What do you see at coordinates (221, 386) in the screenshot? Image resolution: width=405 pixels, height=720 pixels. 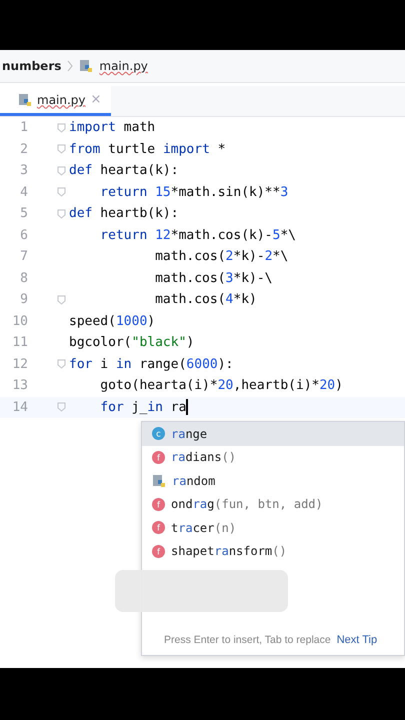 I see `code-line: goto(hearta(i)*20,heartb(i)*20)` at bounding box center [221, 386].